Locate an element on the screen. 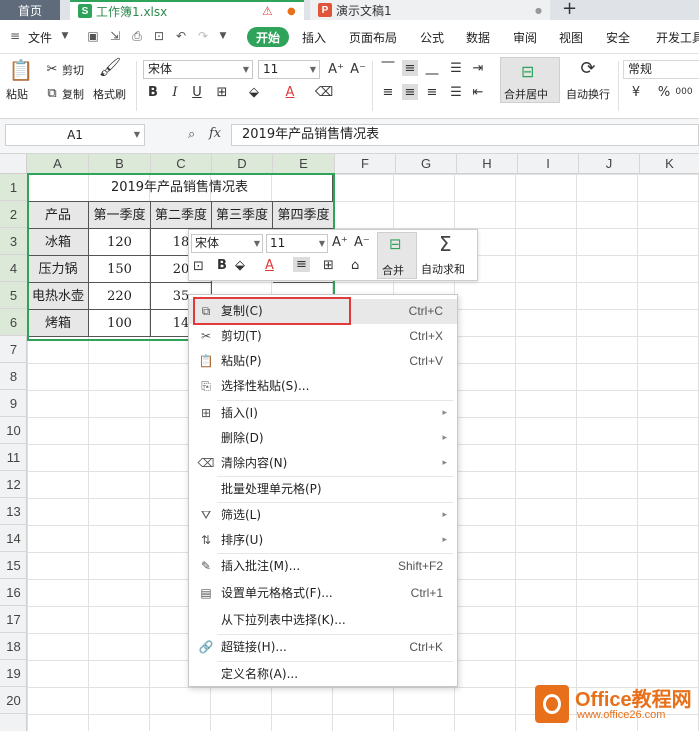 This screenshot has height=731, width=699. sum-icon: Σ is located at coordinates (445, 244).